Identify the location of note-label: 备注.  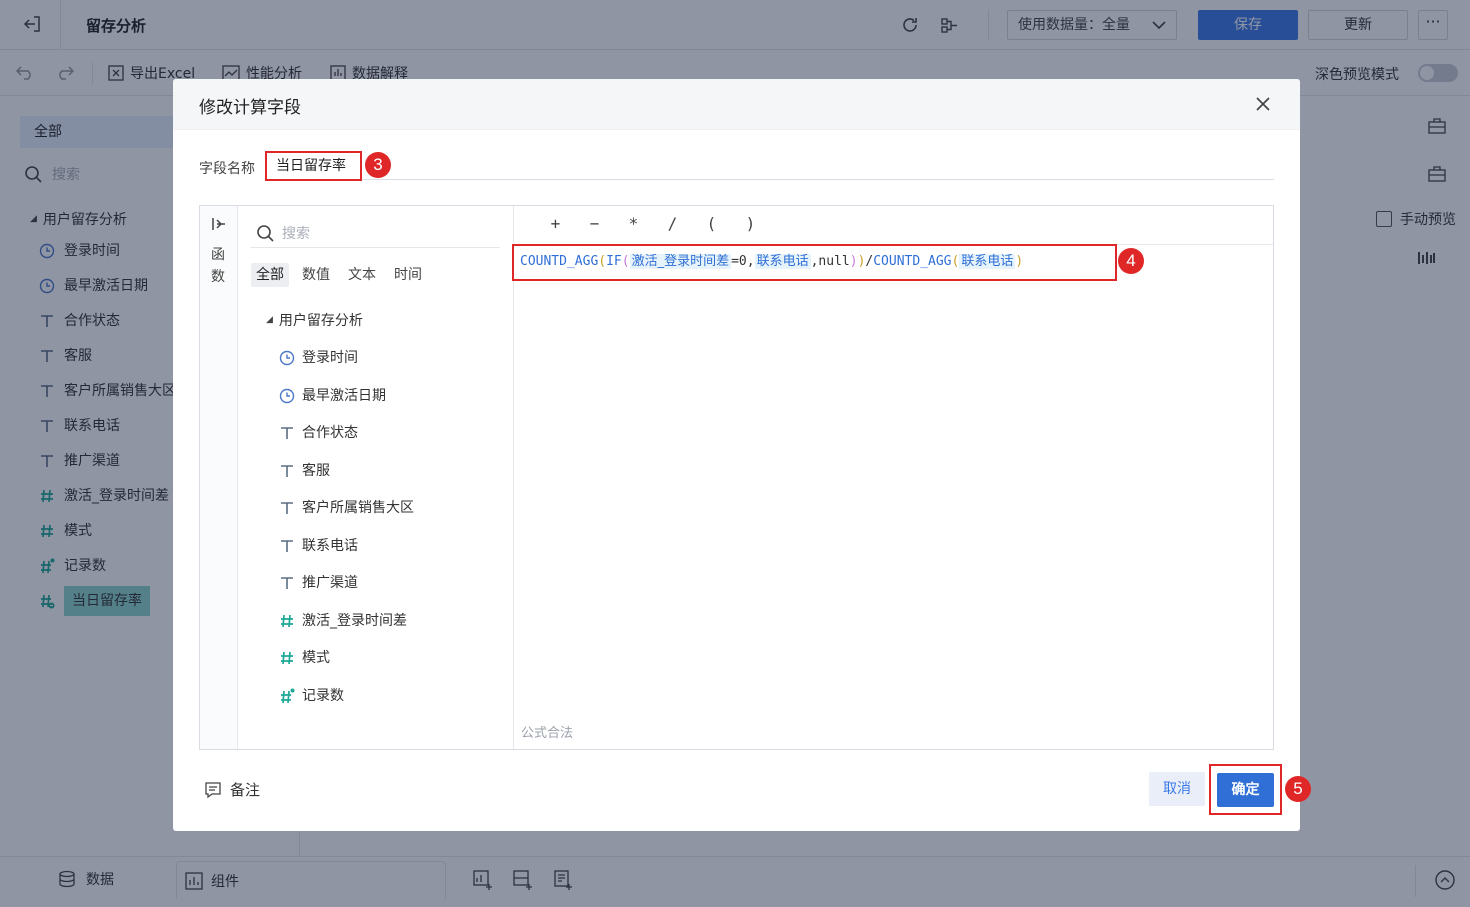
(245, 790).